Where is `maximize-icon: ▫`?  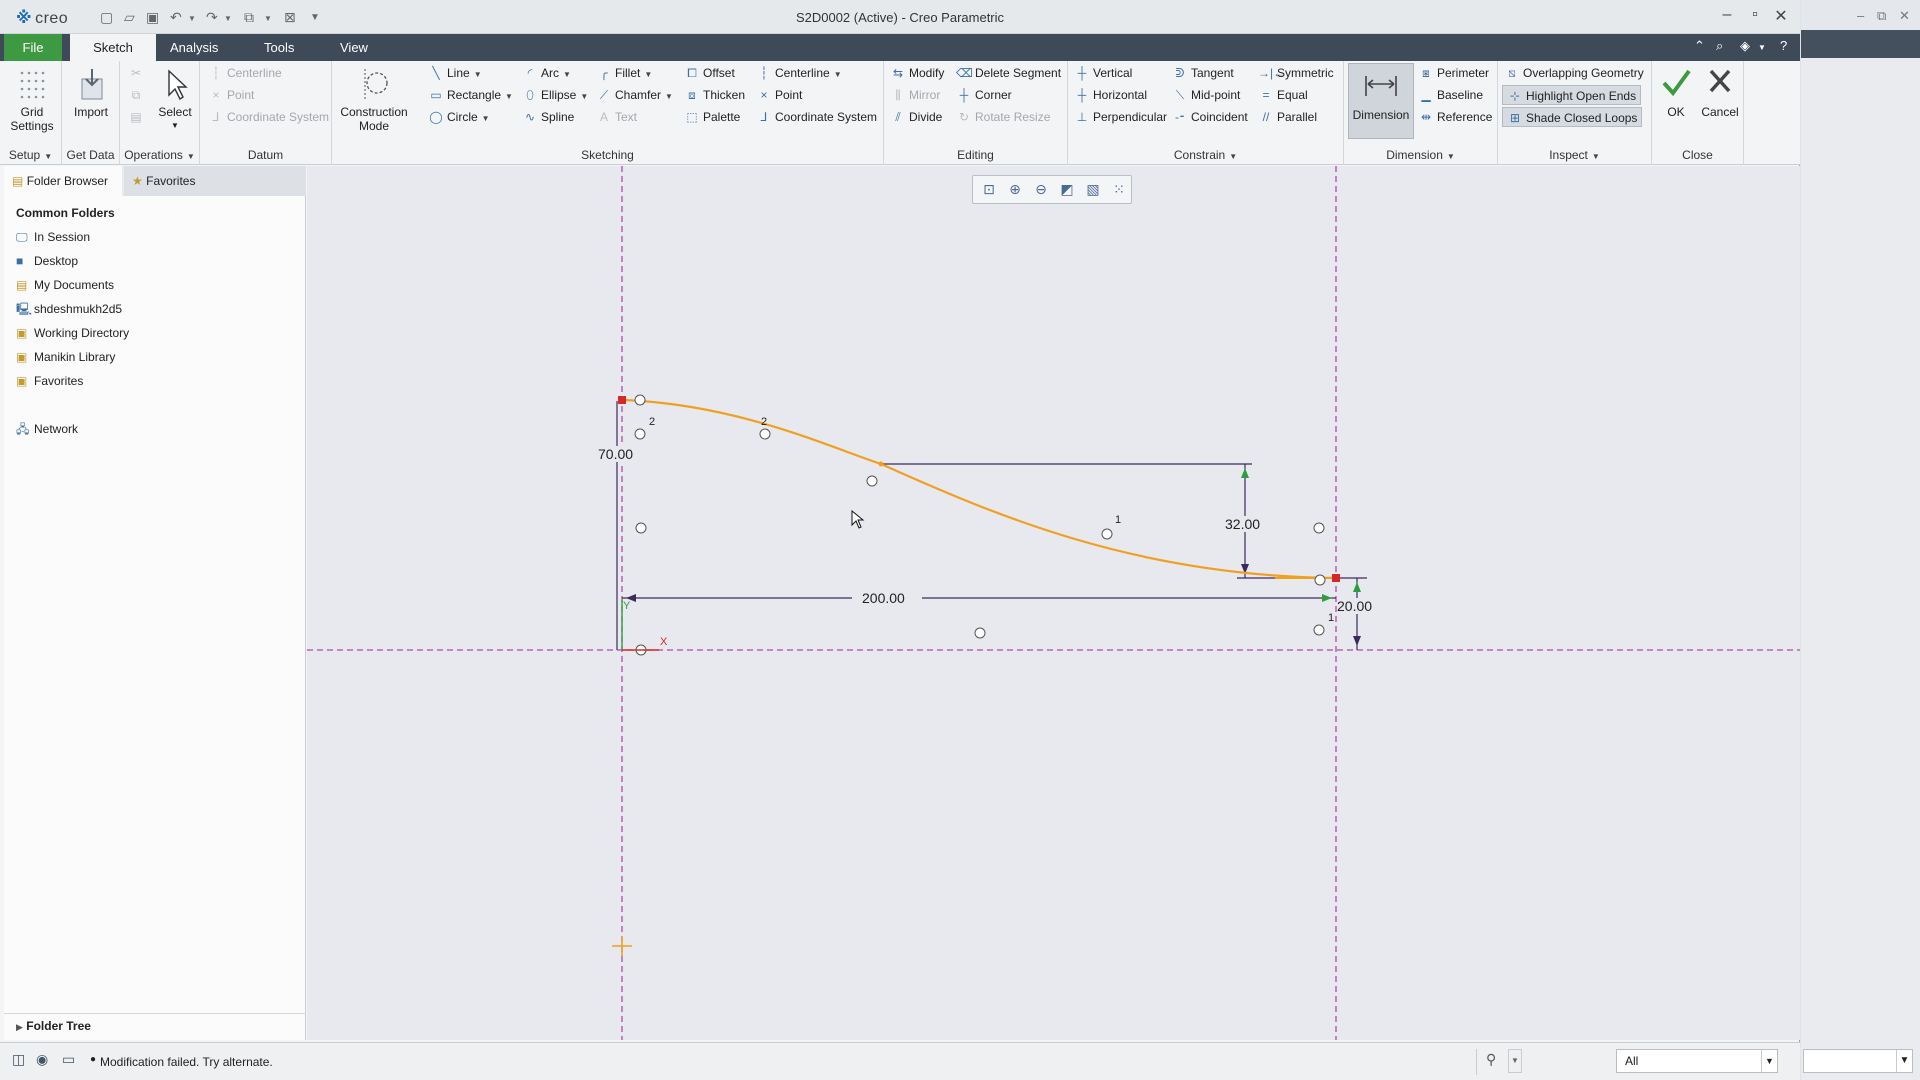
maximize-icon: ▫ is located at coordinates (1755, 15).